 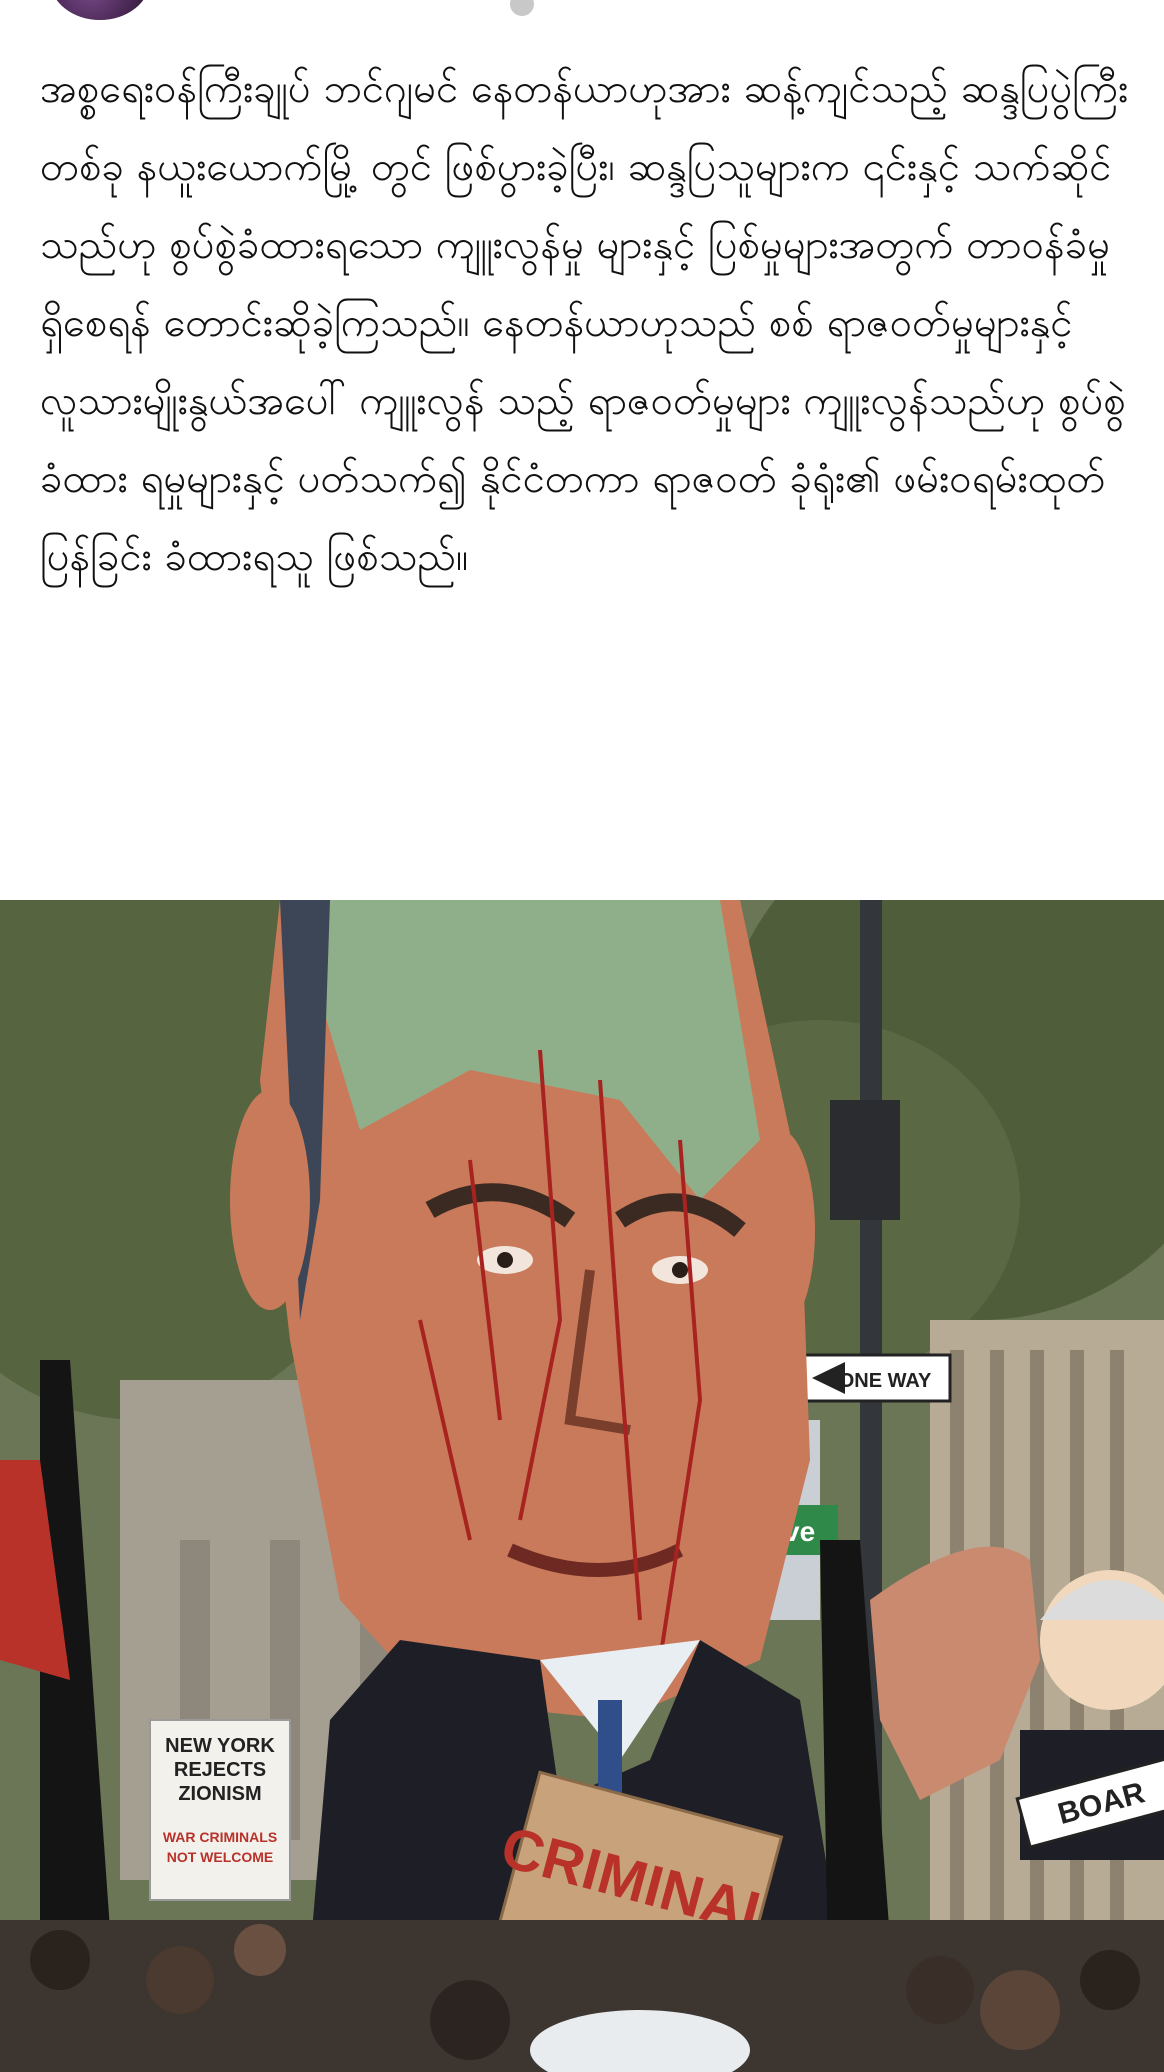 I want to click on protest-sign-line3: ZIONISM, so click(x=219, y=1794).